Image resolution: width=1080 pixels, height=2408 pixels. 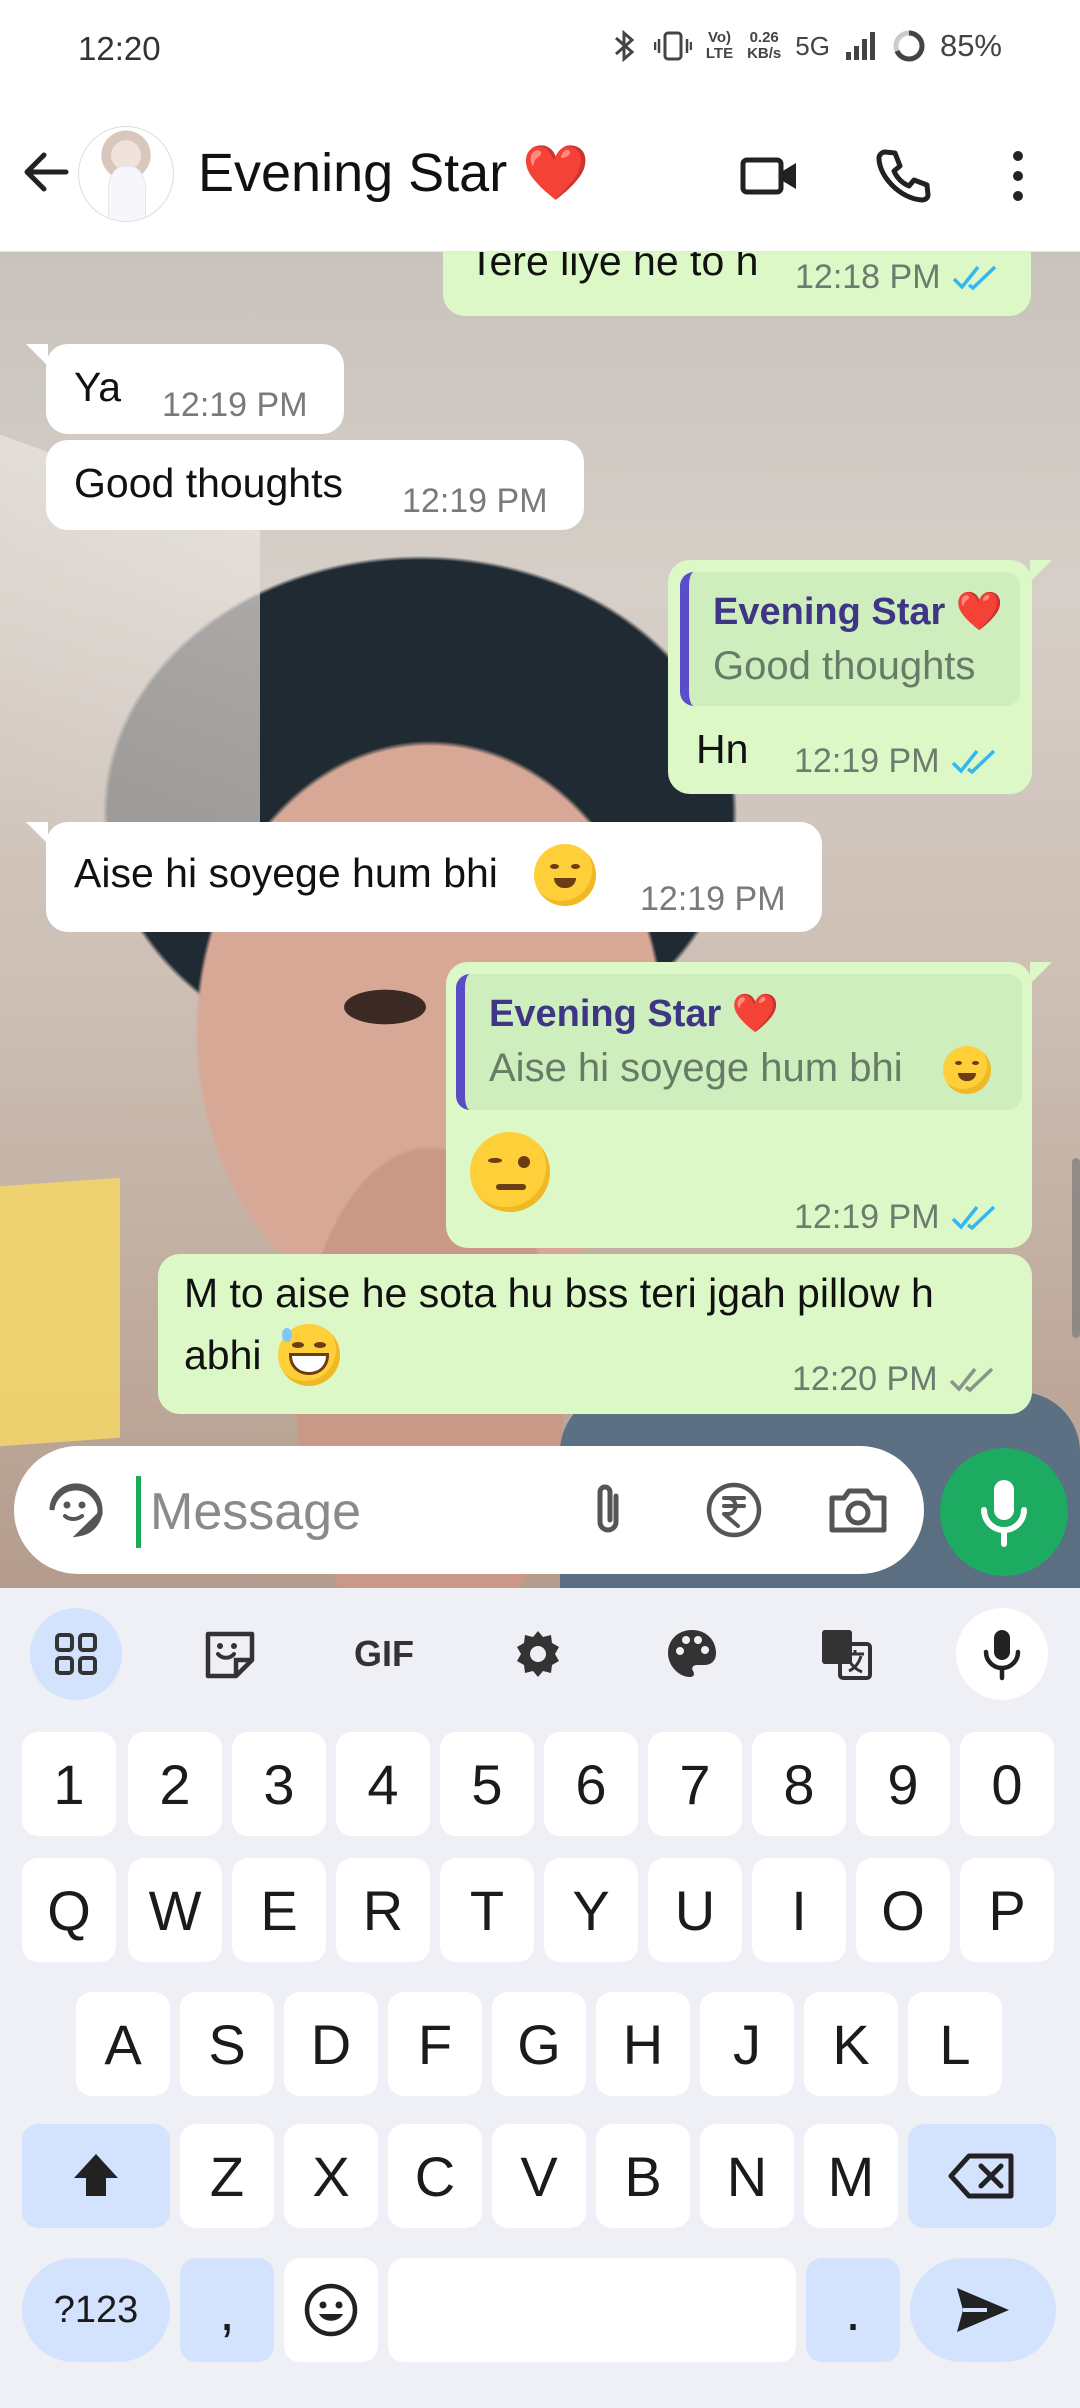 I want to click on translate-button, so click(x=846, y=1654).